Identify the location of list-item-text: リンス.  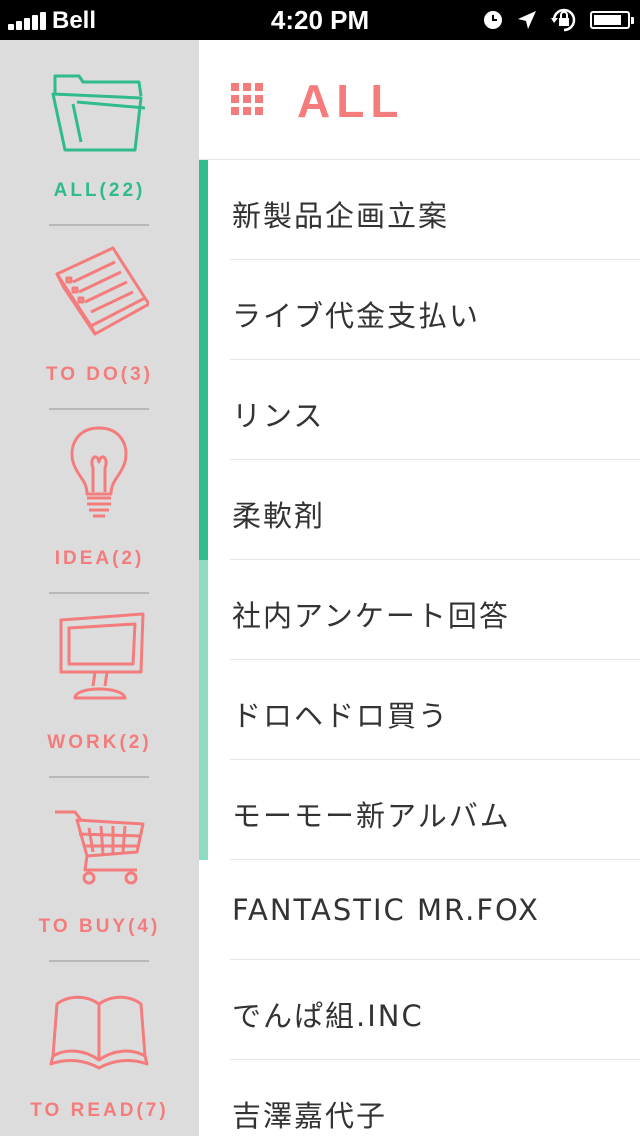
(278, 416).